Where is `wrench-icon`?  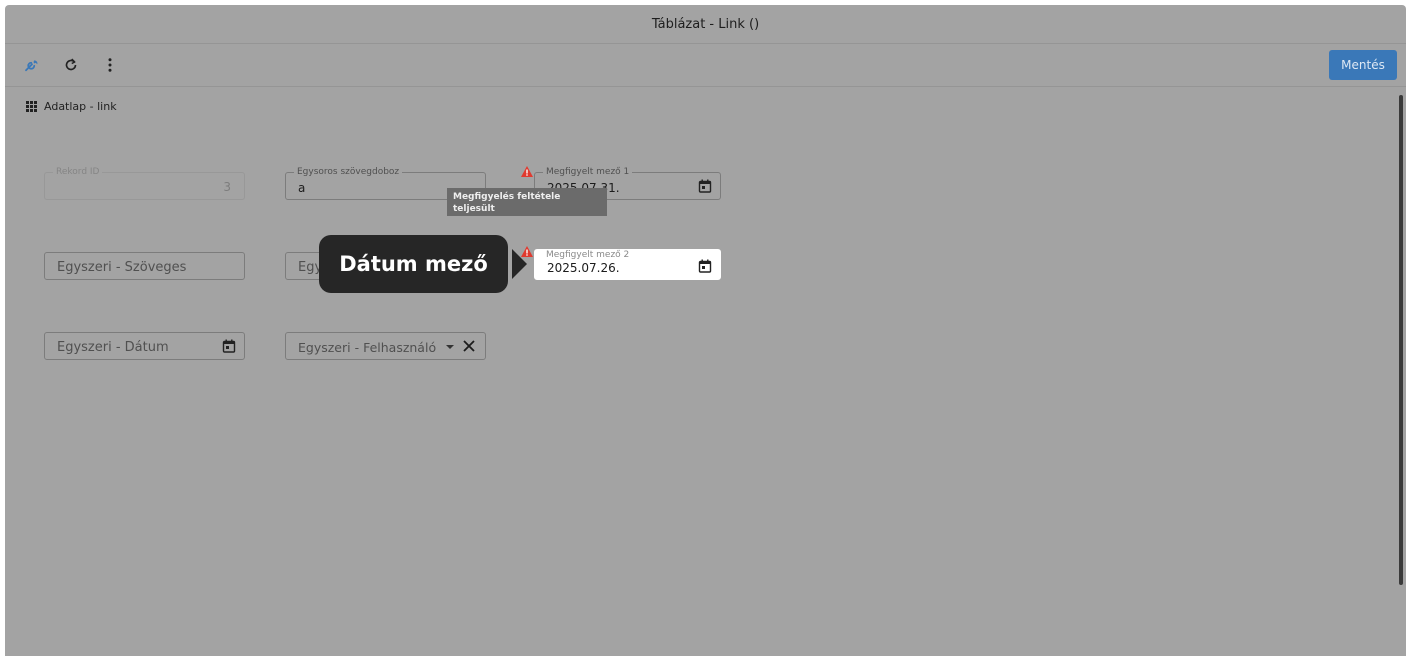 wrench-icon is located at coordinates (32, 65).